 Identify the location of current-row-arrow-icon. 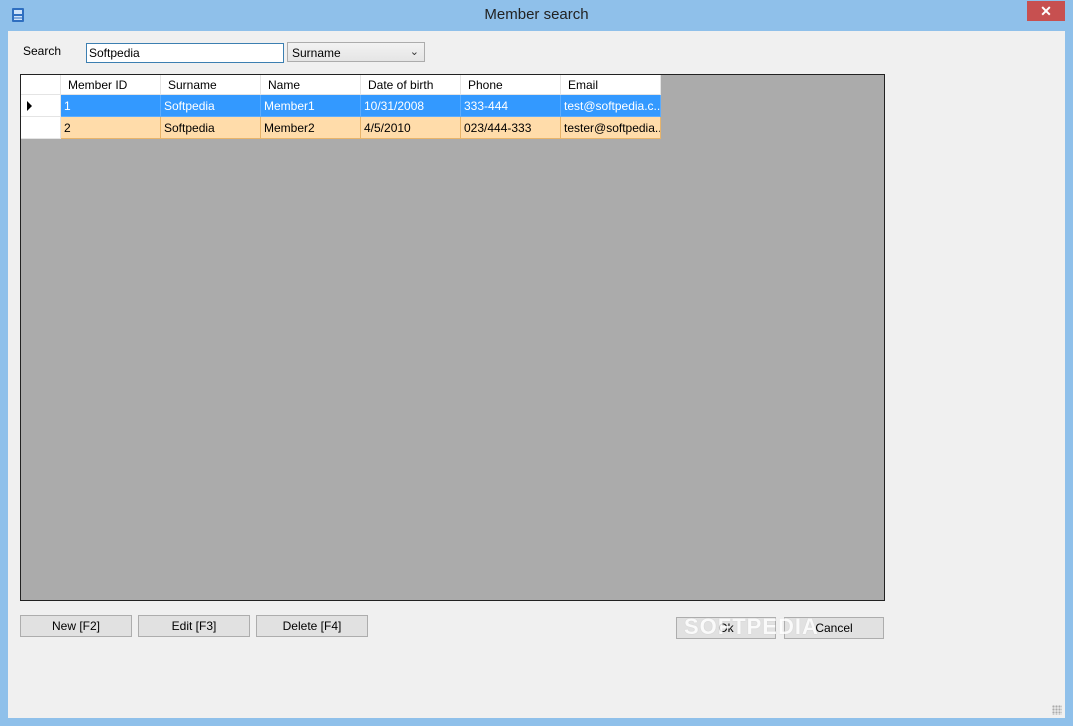
(29, 106).